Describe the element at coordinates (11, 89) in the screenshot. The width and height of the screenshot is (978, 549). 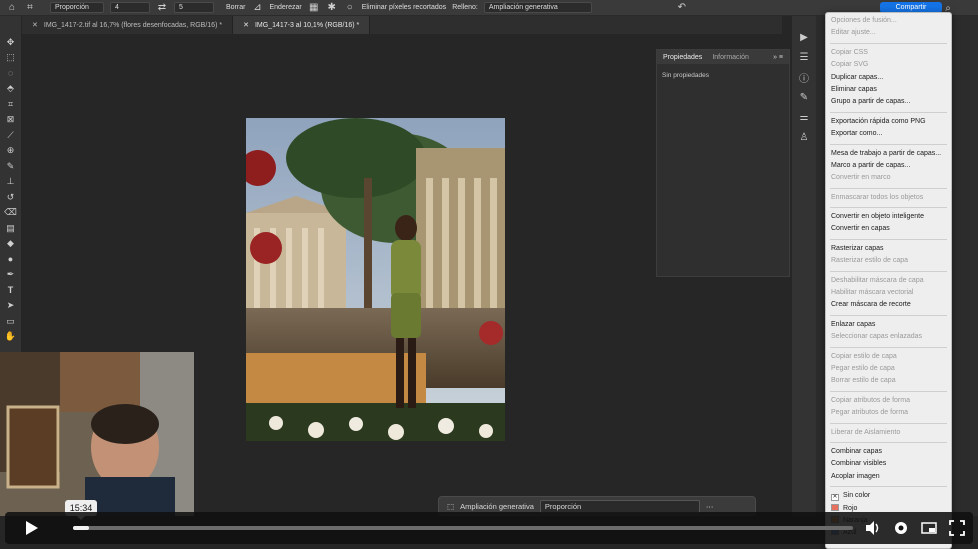
I see `object-selection-icon: ⬘` at that location.